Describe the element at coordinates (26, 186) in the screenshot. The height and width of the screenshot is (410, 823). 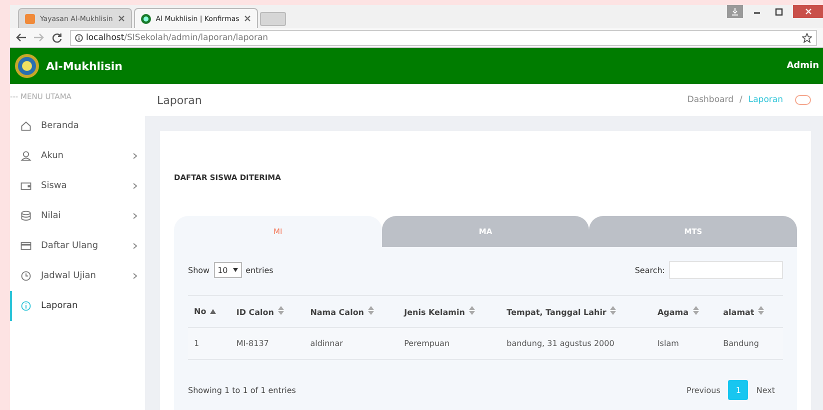
I see `wallet-icon` at that location.